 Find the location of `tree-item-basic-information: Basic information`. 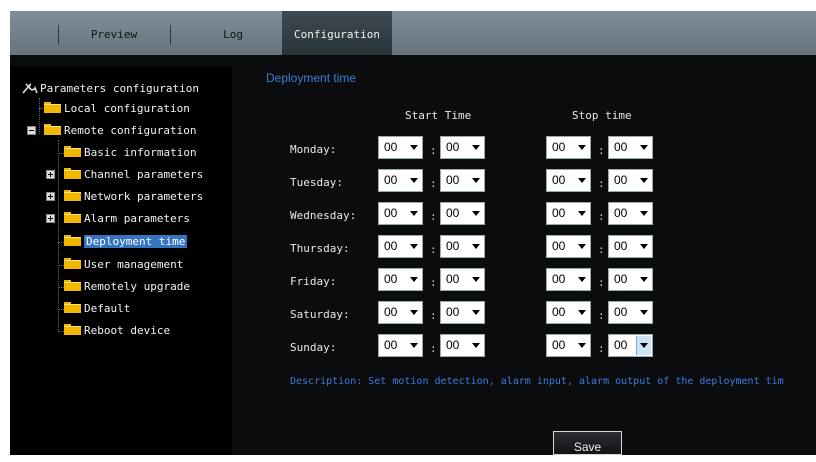

tree-item-basic-information: Basic information is located at coordinates (130, 153).